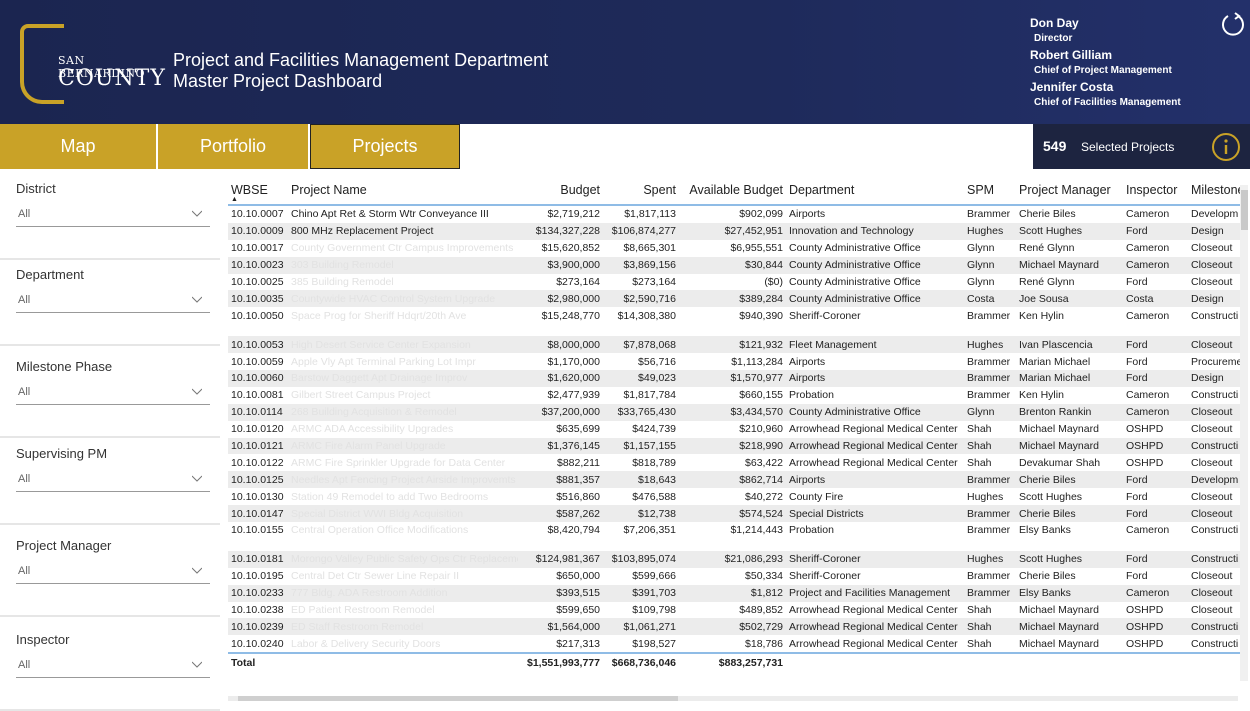  What do you see at coordinates (560, 299) in the screenshot?
I see `budget-cell: $2,980,000` at bounding box center [560, 299].